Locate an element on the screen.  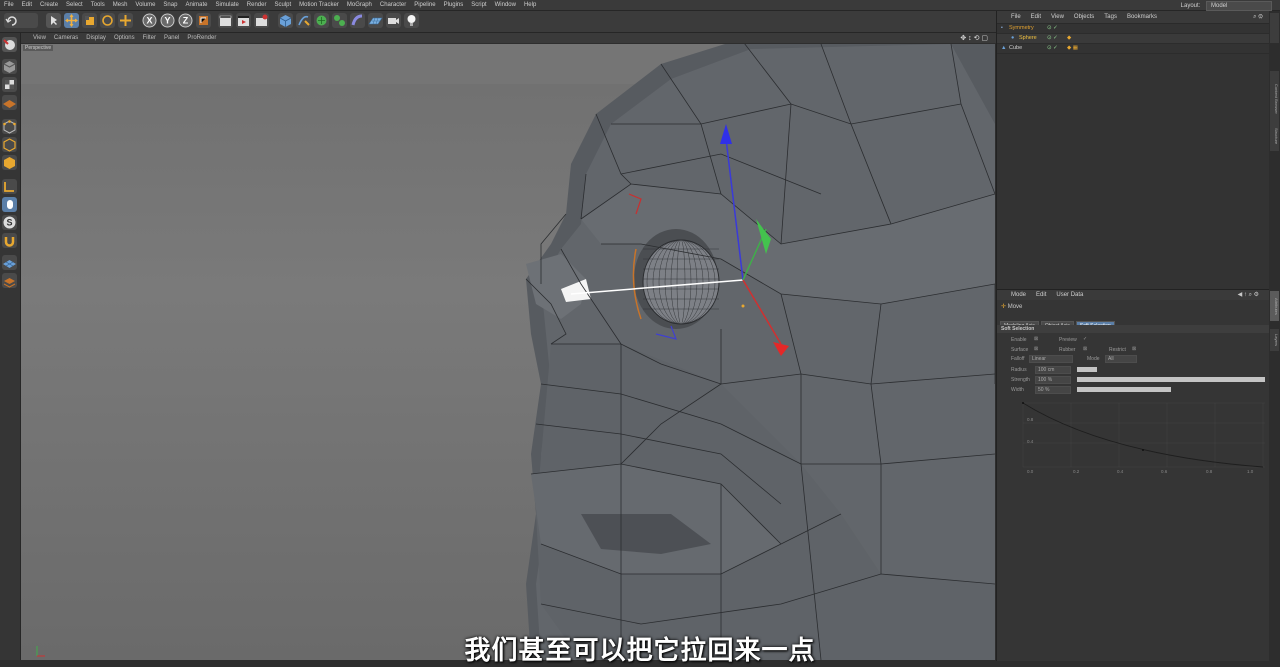
coordinate-system-button is located at coordinates (203, 20).